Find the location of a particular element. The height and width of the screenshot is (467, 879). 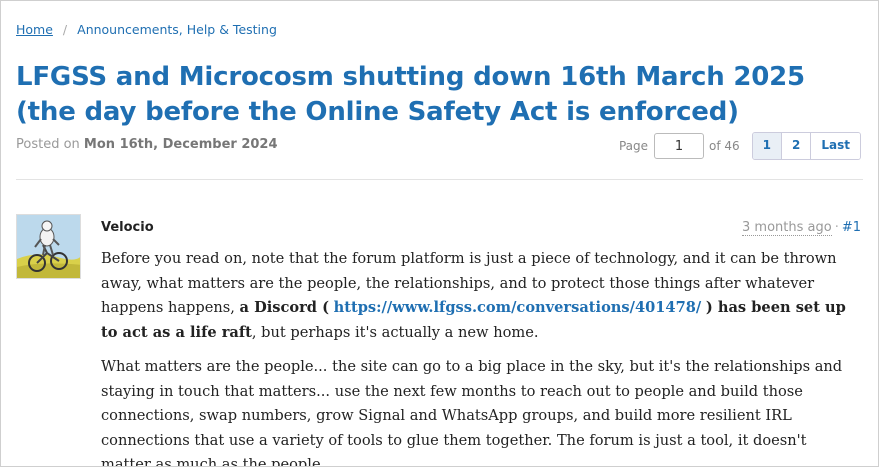

post-author: Velocio is located at coordinates (127, 227).